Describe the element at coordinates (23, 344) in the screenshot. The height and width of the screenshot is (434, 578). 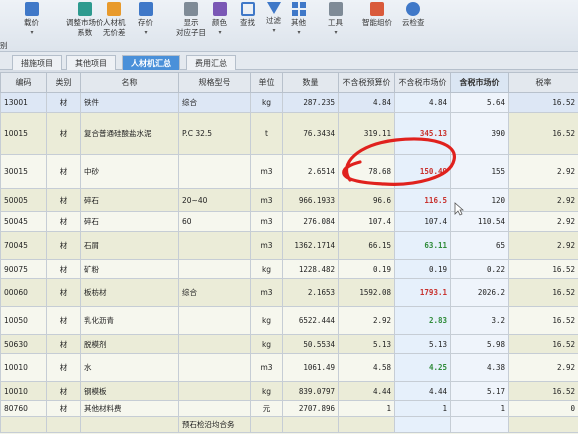
I see `cell-code: 50630` at that location.